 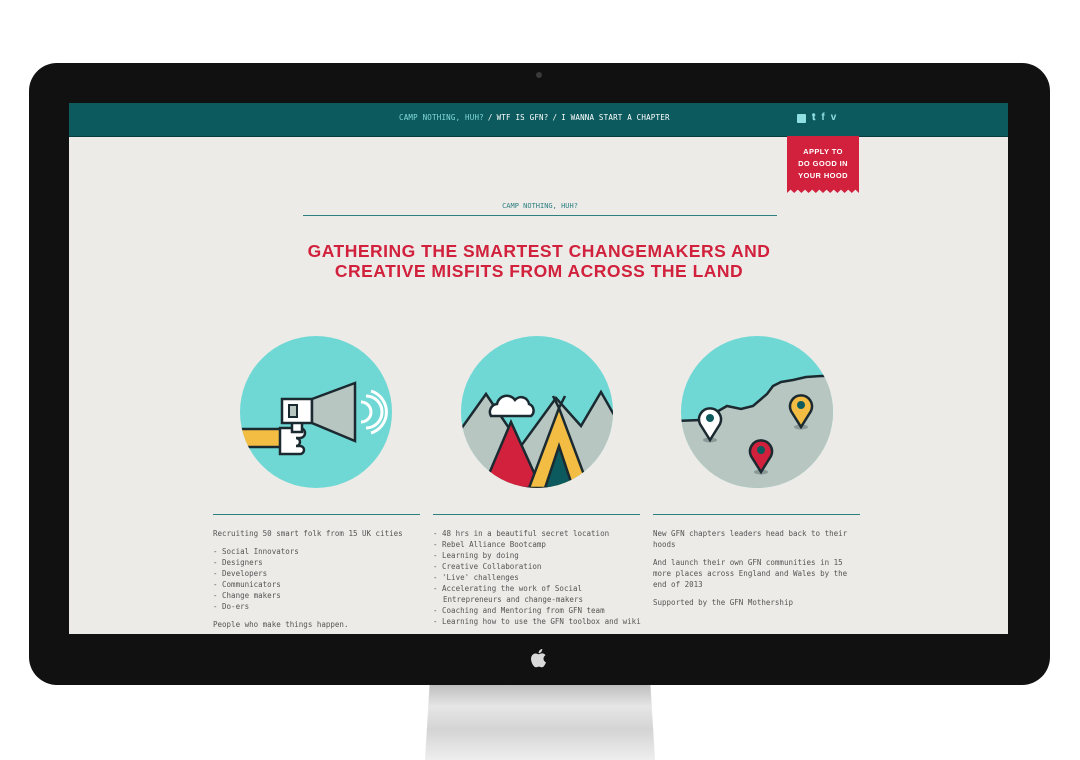 What do you see at coordinates (822, 118) in the screenshot?
I see `facebook-icon: f` at bounding box center [822, 118].